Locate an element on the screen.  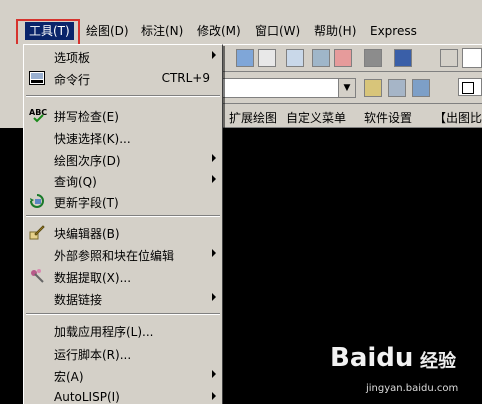
plot-scale-button: 【出图比 is located at coordinates (458, 117).